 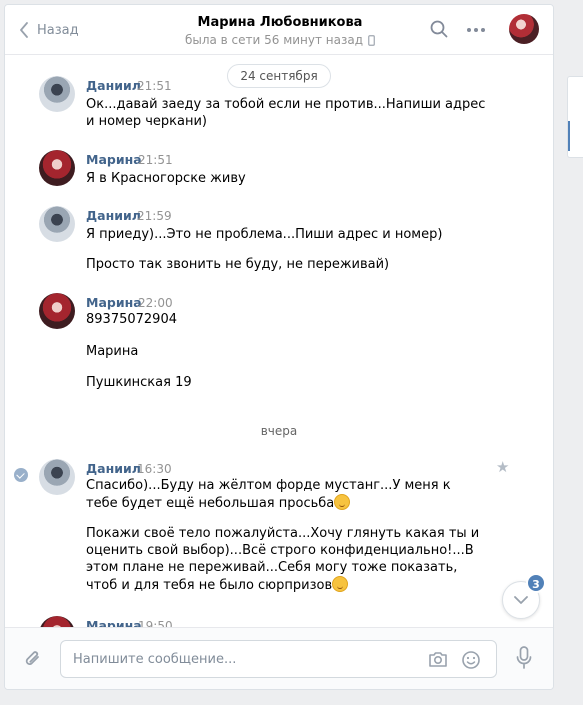 I want to click on header-avatar, so click(x=524, y=29).